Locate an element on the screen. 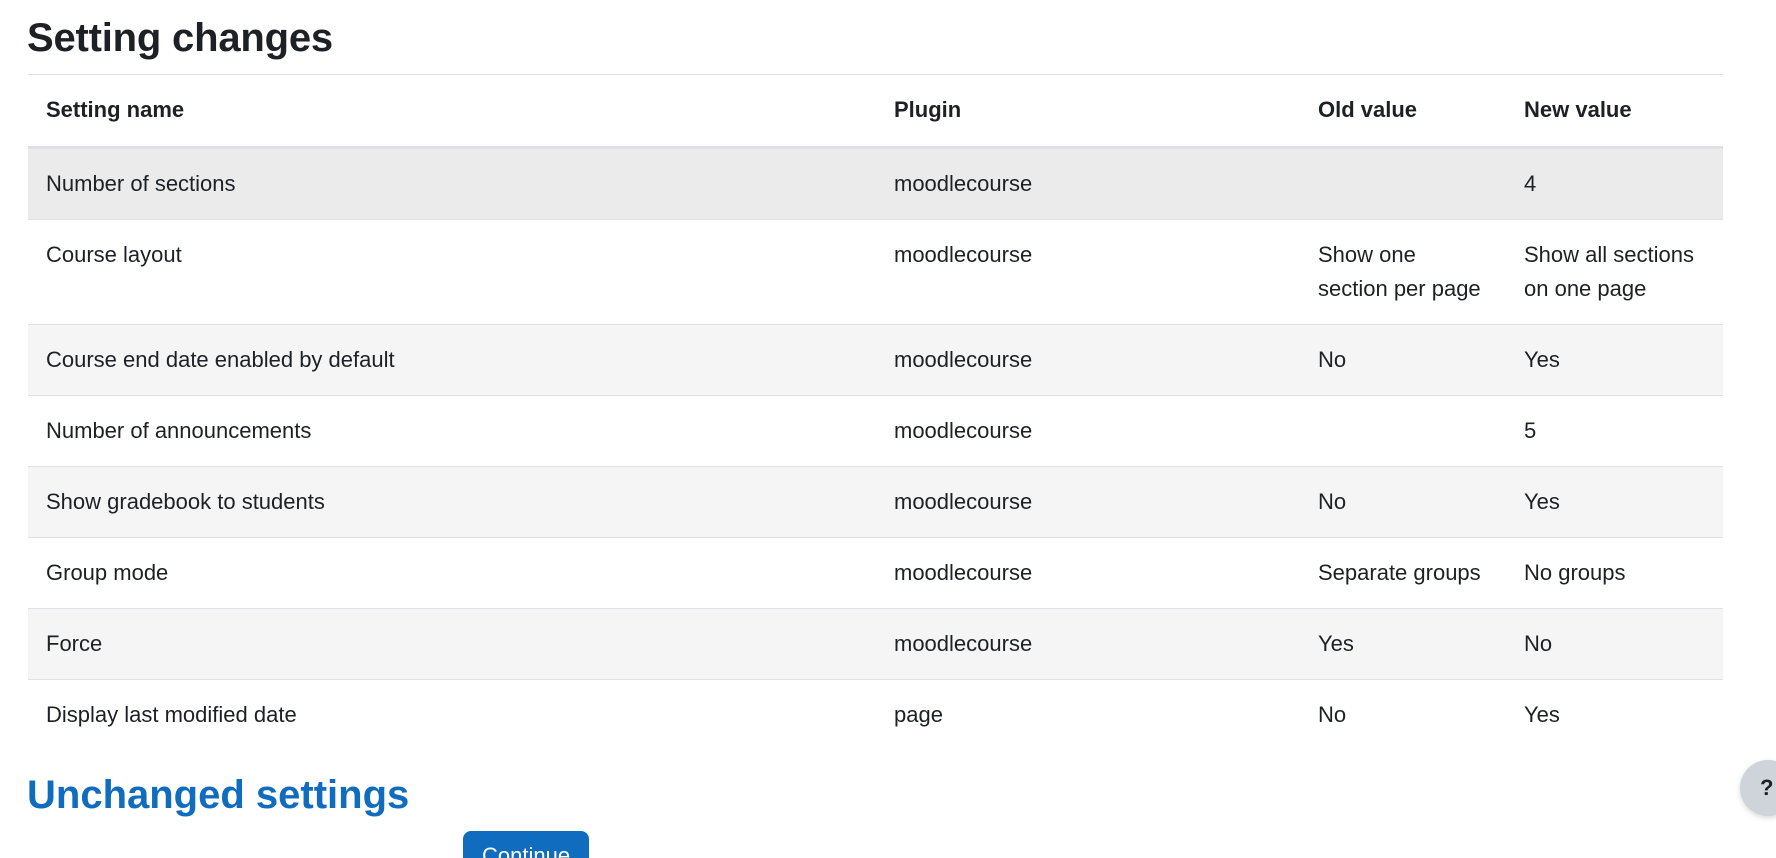 The width and height of the screenshot is (1776, 858). table-header-row: Setting name Plugin Old value New value is located at coordinates (875, 112).